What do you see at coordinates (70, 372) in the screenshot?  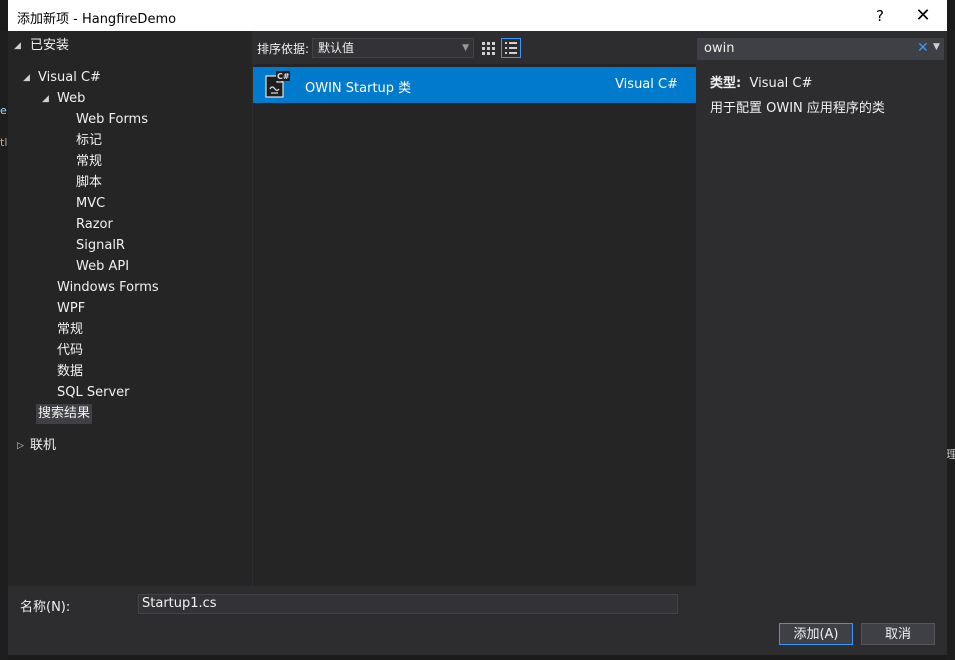 I see `tree-node-data: 数据` at bounding box center [70, 372].